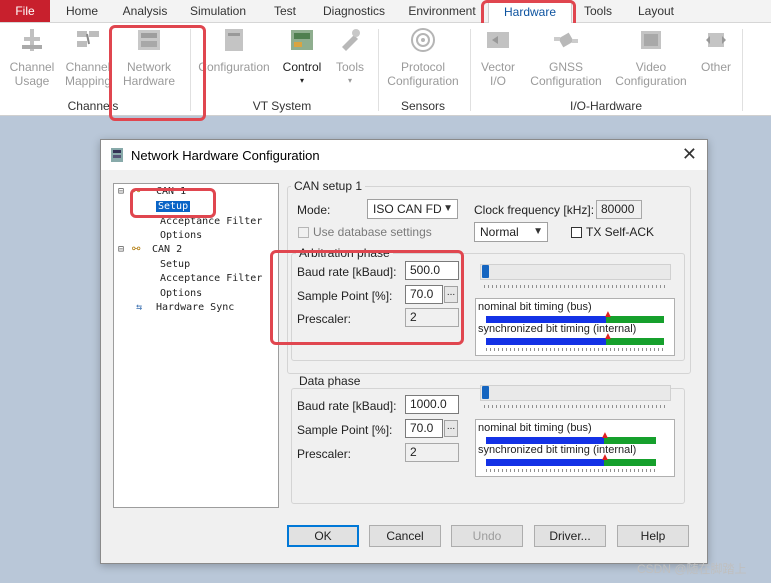 The image size is (771, 583). Describe the element at coordinates (181, 235) in the screenshot. I see `tree-item-can1-options: Options` at that location.